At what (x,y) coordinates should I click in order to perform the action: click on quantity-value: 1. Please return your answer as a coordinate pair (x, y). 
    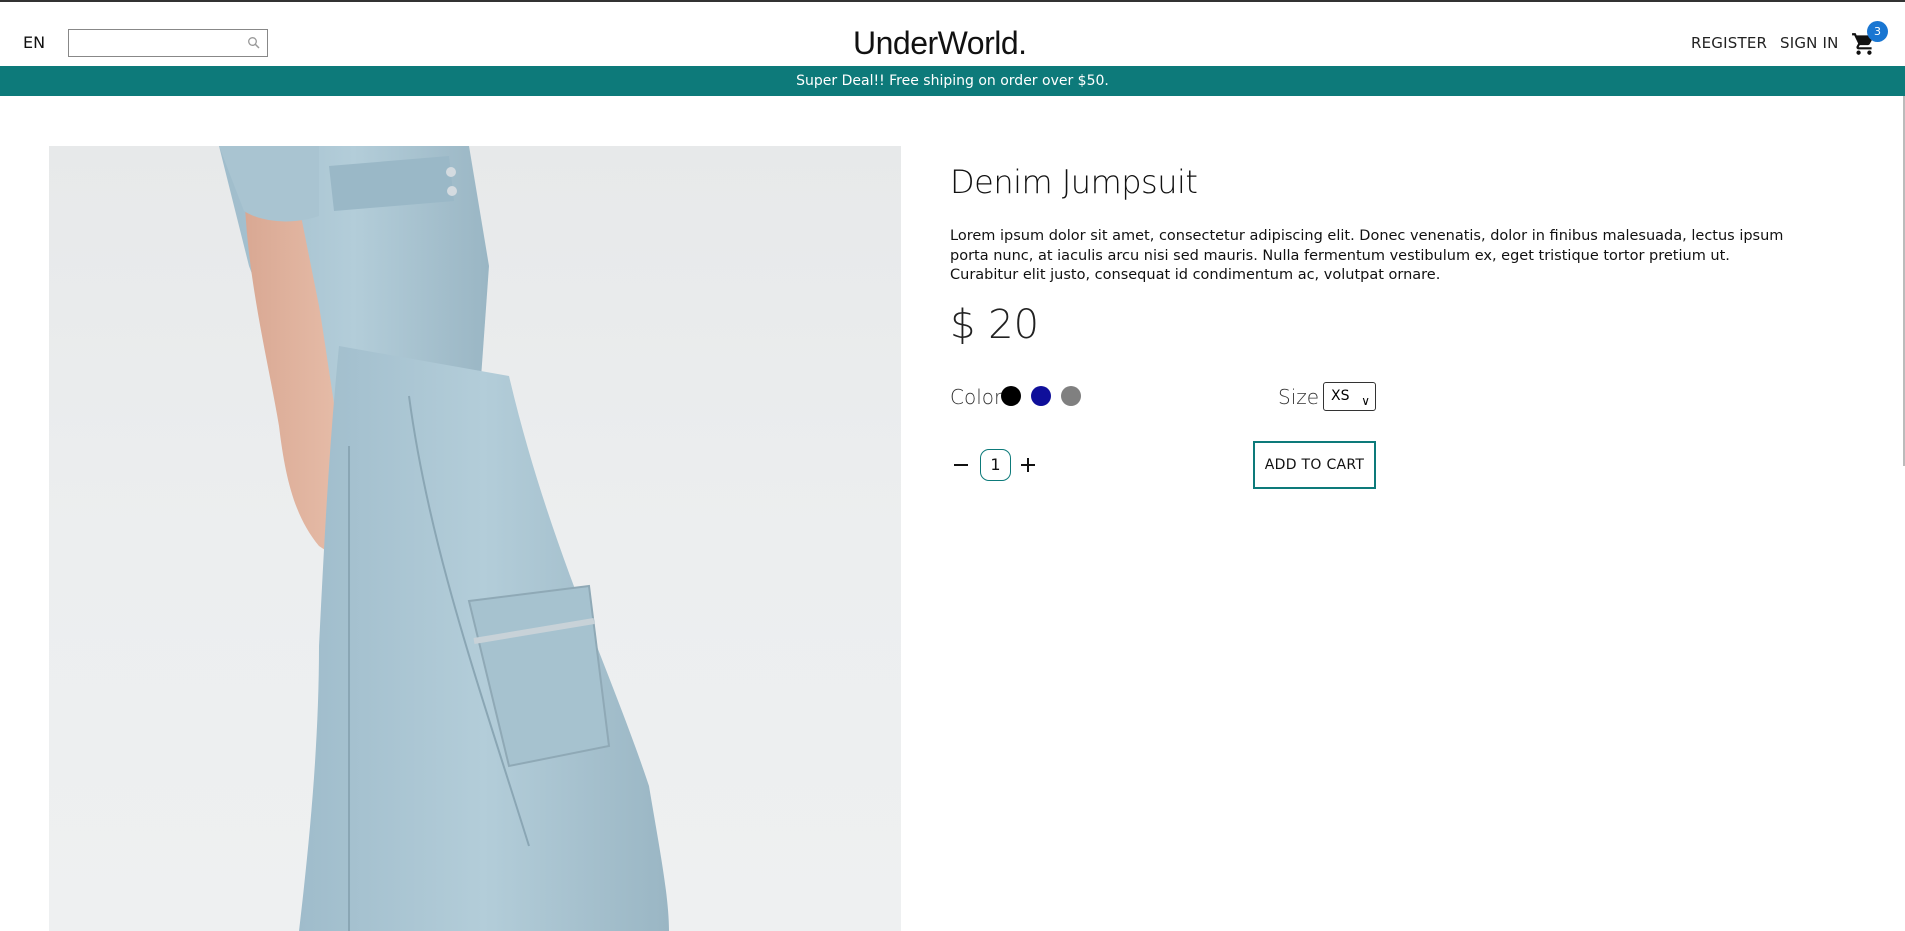
    Looking at the image, I should click on (995, 465).